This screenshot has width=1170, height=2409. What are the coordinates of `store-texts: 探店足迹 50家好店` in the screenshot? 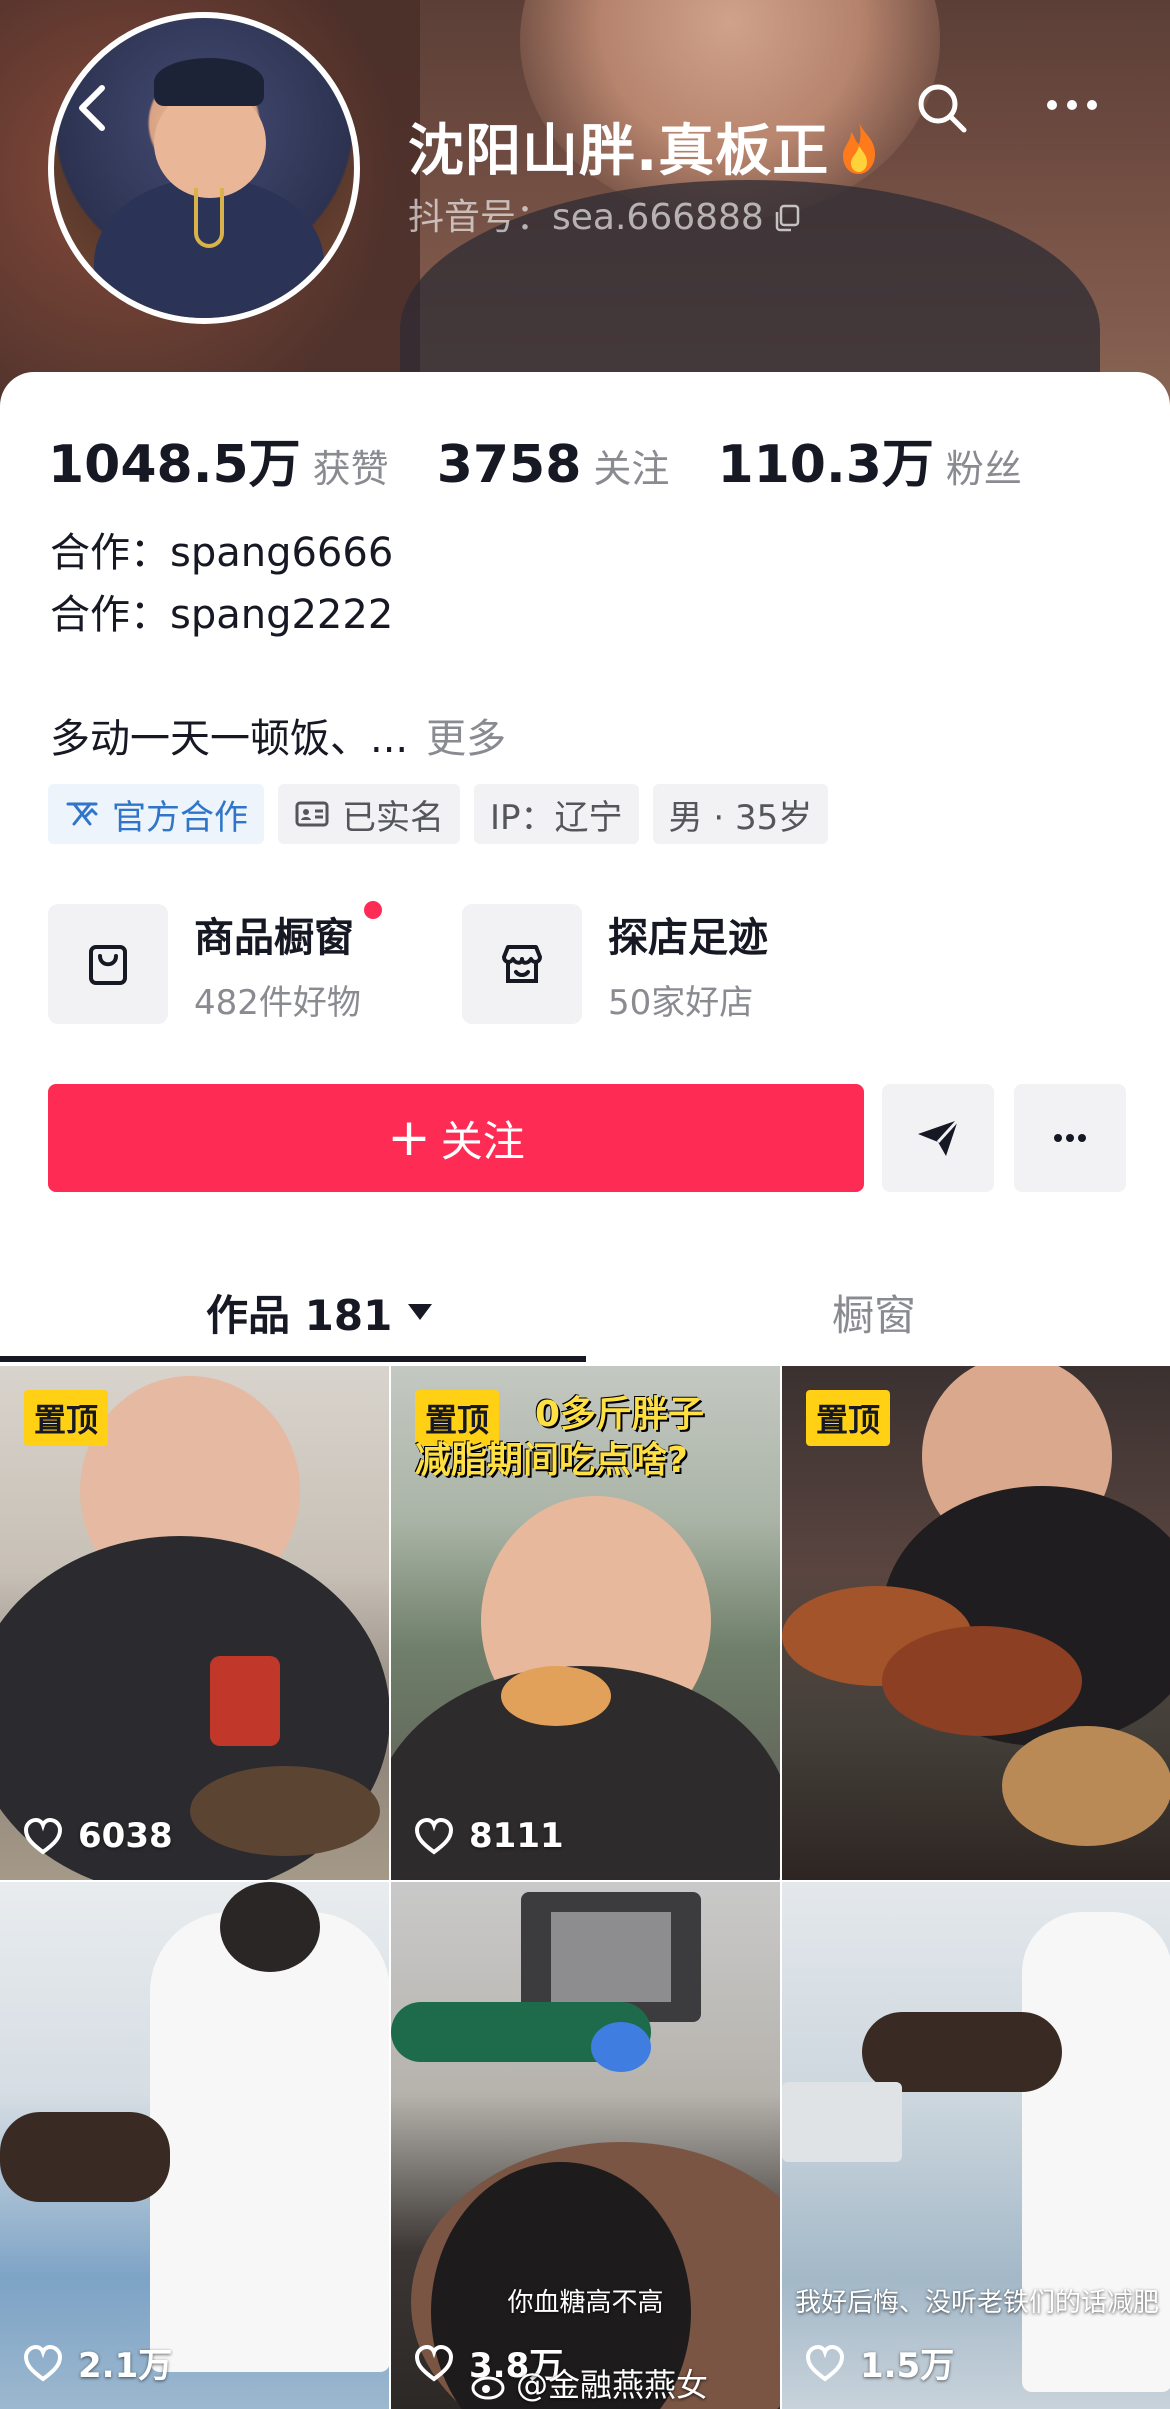 It's located at (688, 964).